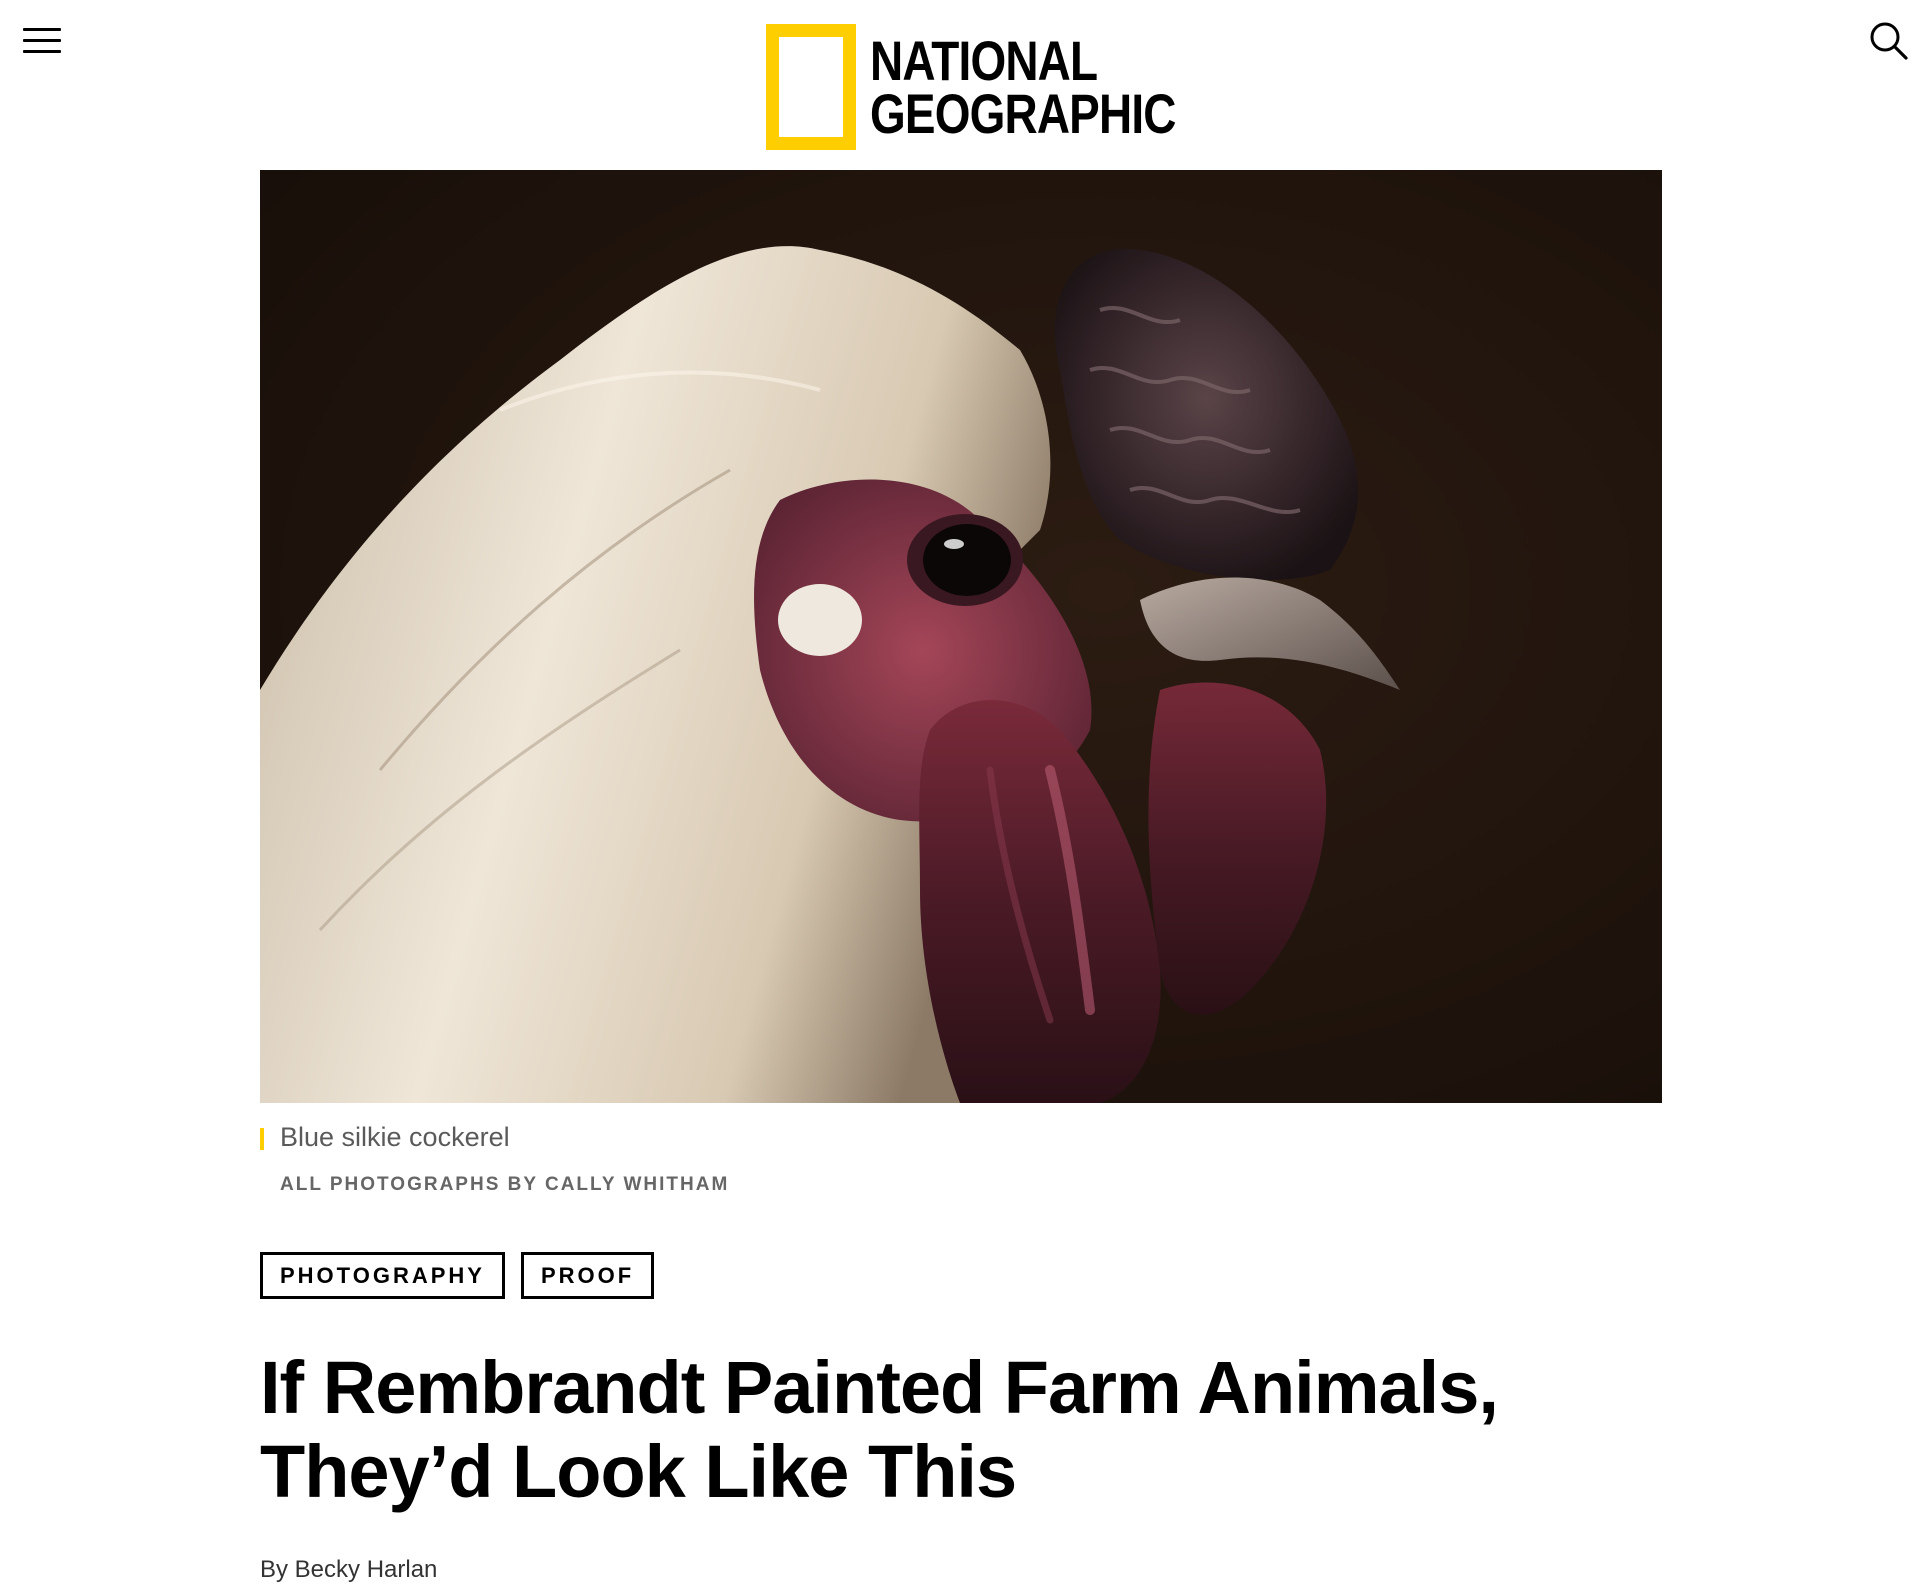  I want to click on caption-accent-bar, so click(262, 1139).